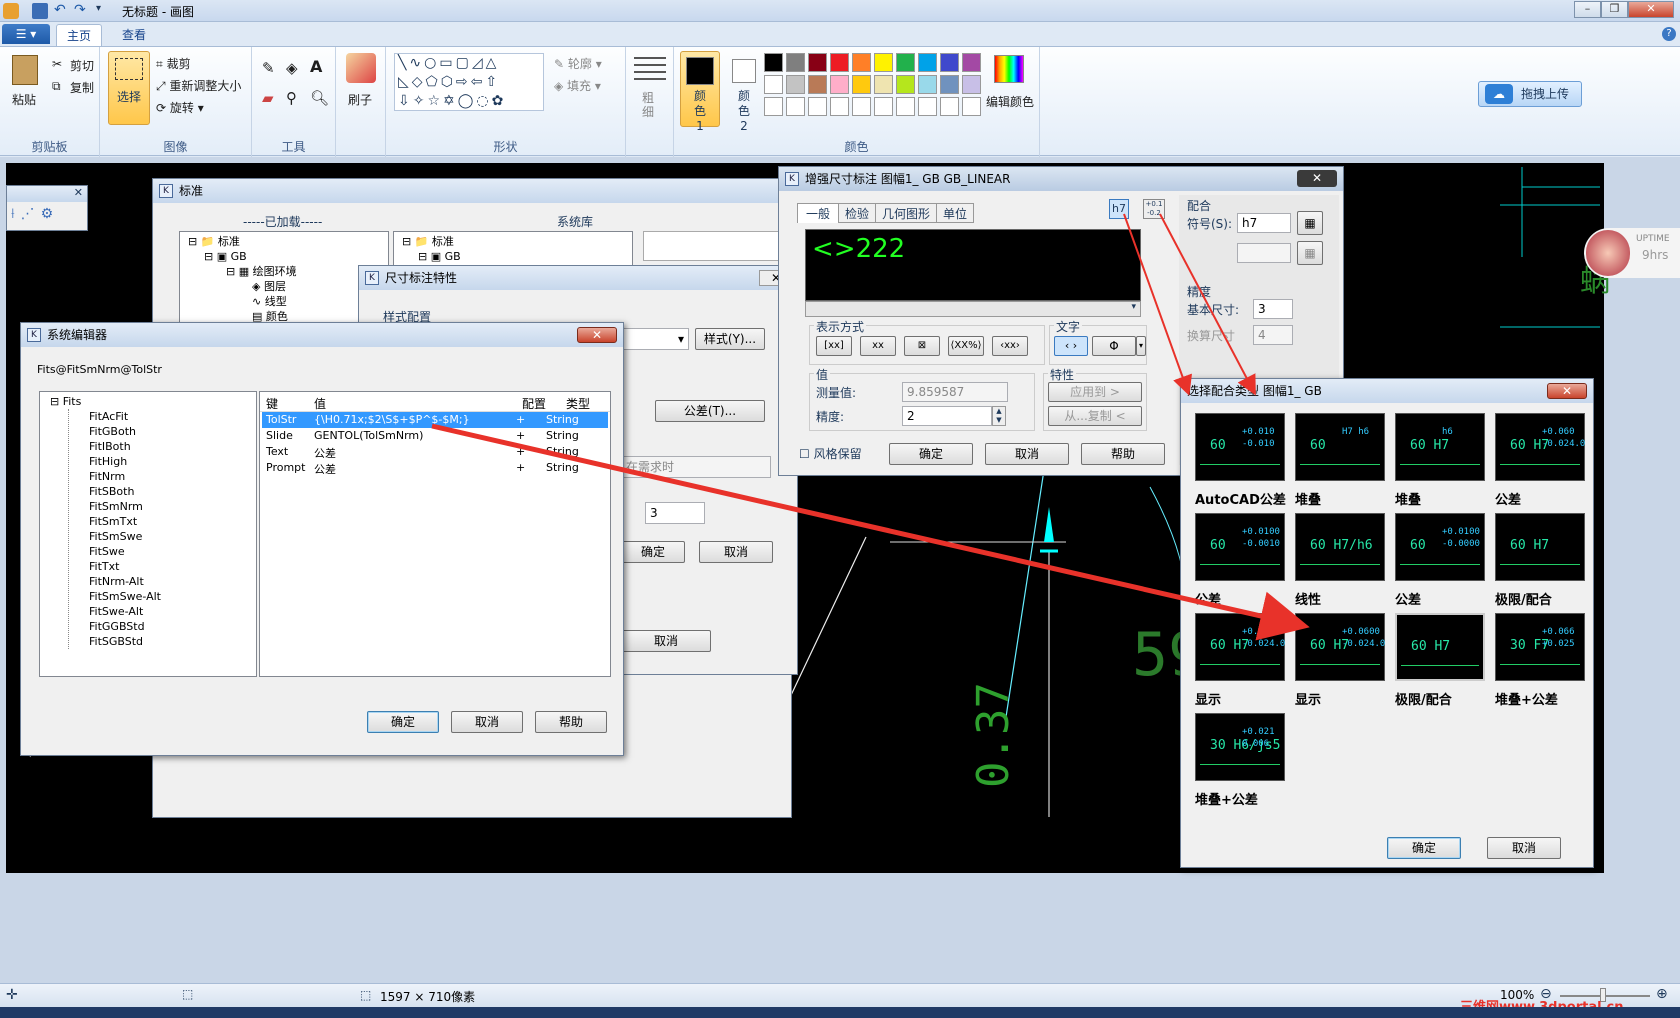  What do you see at coordinates (840, 995) in the screenshot?
I see `status-bar: ✛ ⬚ ⬚ 1597 × 710像素 100% ⊖ ⊕` at bounding box center [840, 995].